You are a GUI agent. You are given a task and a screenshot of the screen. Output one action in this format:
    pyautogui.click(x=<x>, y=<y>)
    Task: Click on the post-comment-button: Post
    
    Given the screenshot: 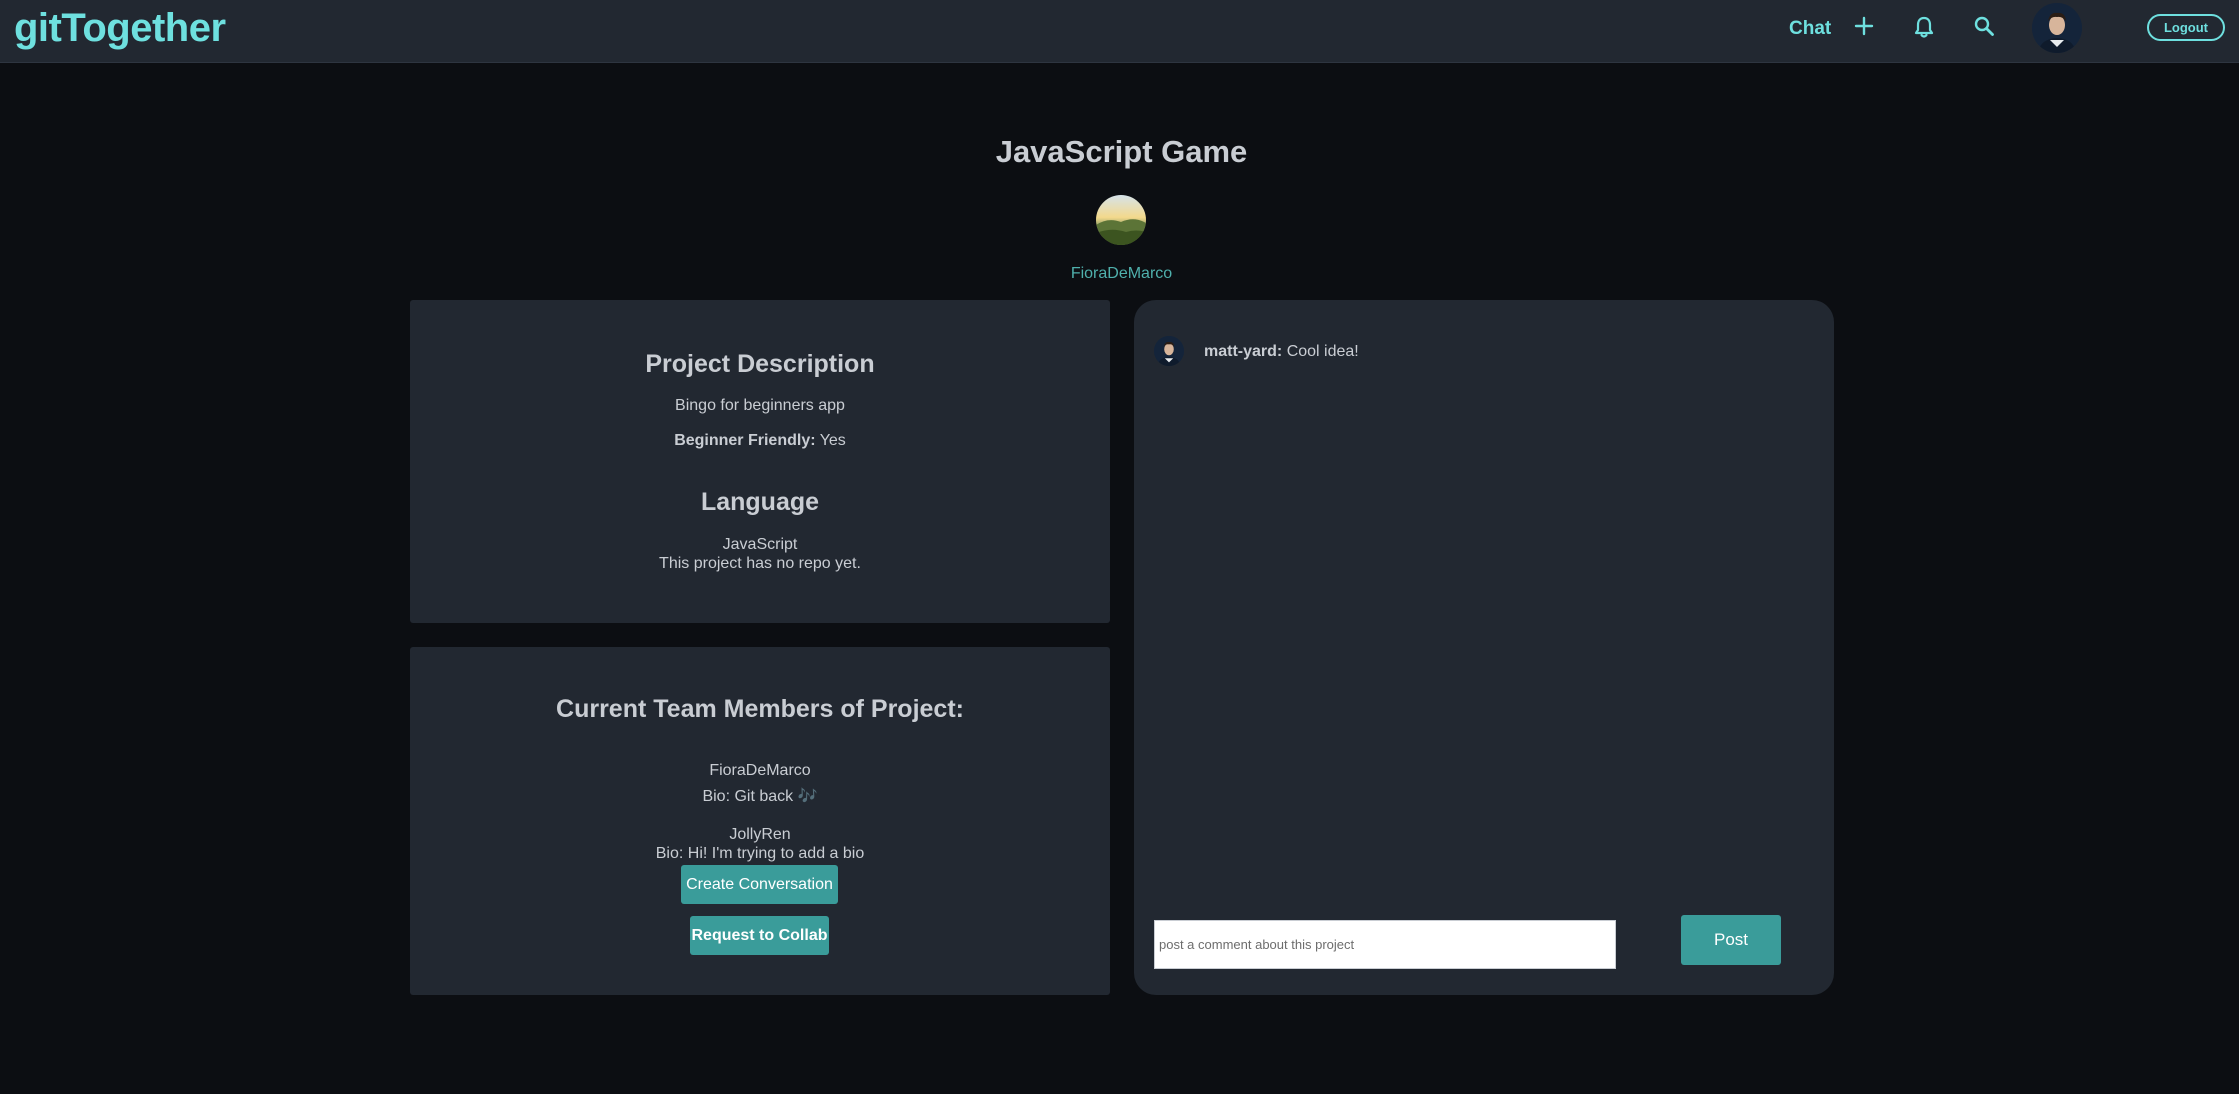 What is the action you would take?
    pyautogui.click(x=1731, y=940)
    